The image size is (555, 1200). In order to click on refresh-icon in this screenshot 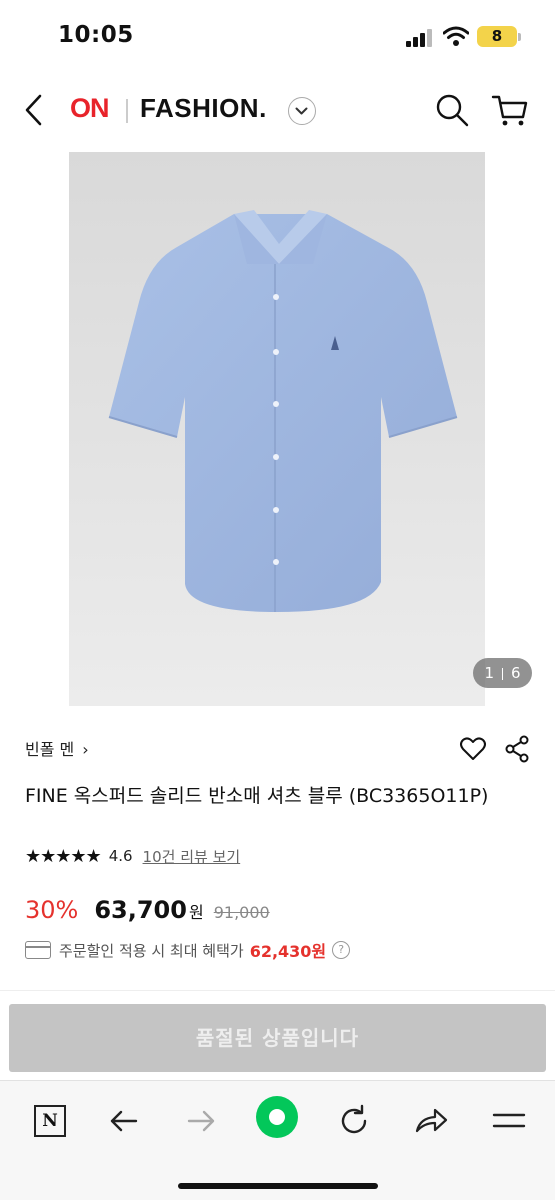, I will do `click(354, 1121)`.